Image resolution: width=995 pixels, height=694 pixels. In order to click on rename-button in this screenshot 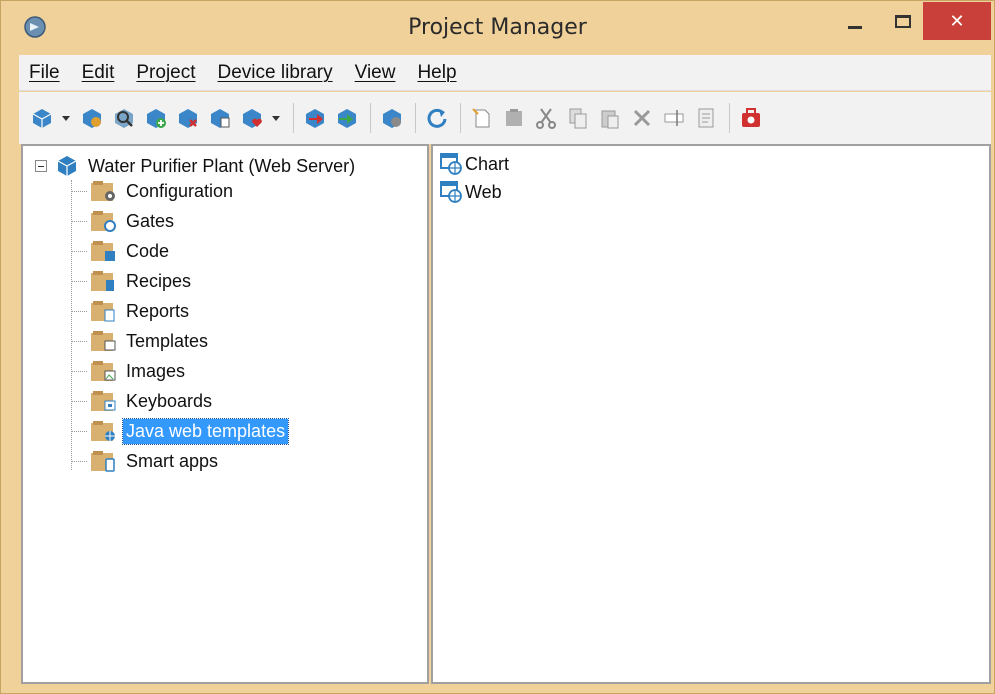, I will do `click(674, 118)`.